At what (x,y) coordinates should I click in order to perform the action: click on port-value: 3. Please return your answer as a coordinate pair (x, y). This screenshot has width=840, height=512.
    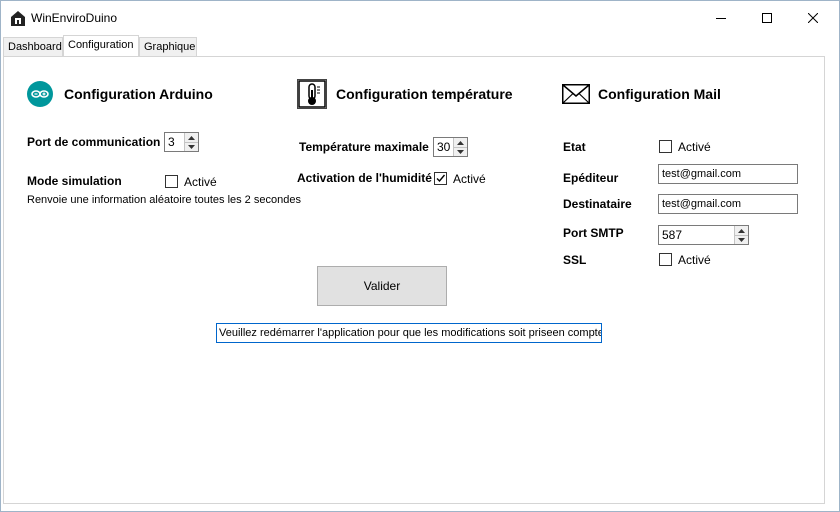
    Looking at the image, I should click on (171, 142).